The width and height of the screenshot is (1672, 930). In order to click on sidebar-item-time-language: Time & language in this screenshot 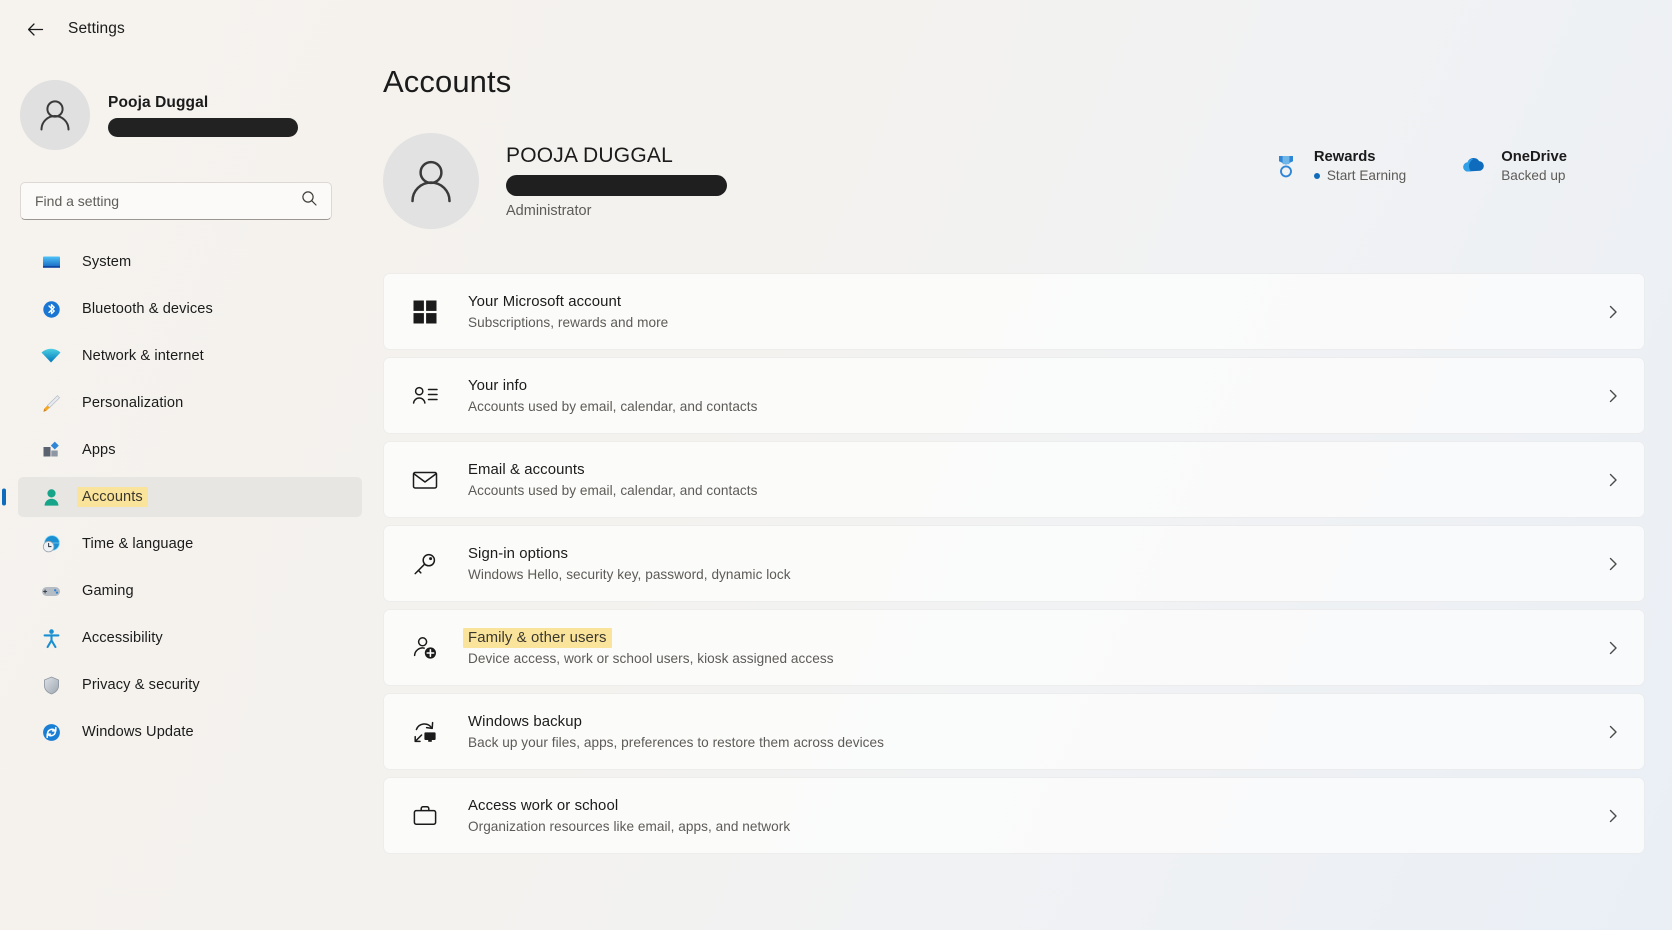, I will do `click(190, 544)`.